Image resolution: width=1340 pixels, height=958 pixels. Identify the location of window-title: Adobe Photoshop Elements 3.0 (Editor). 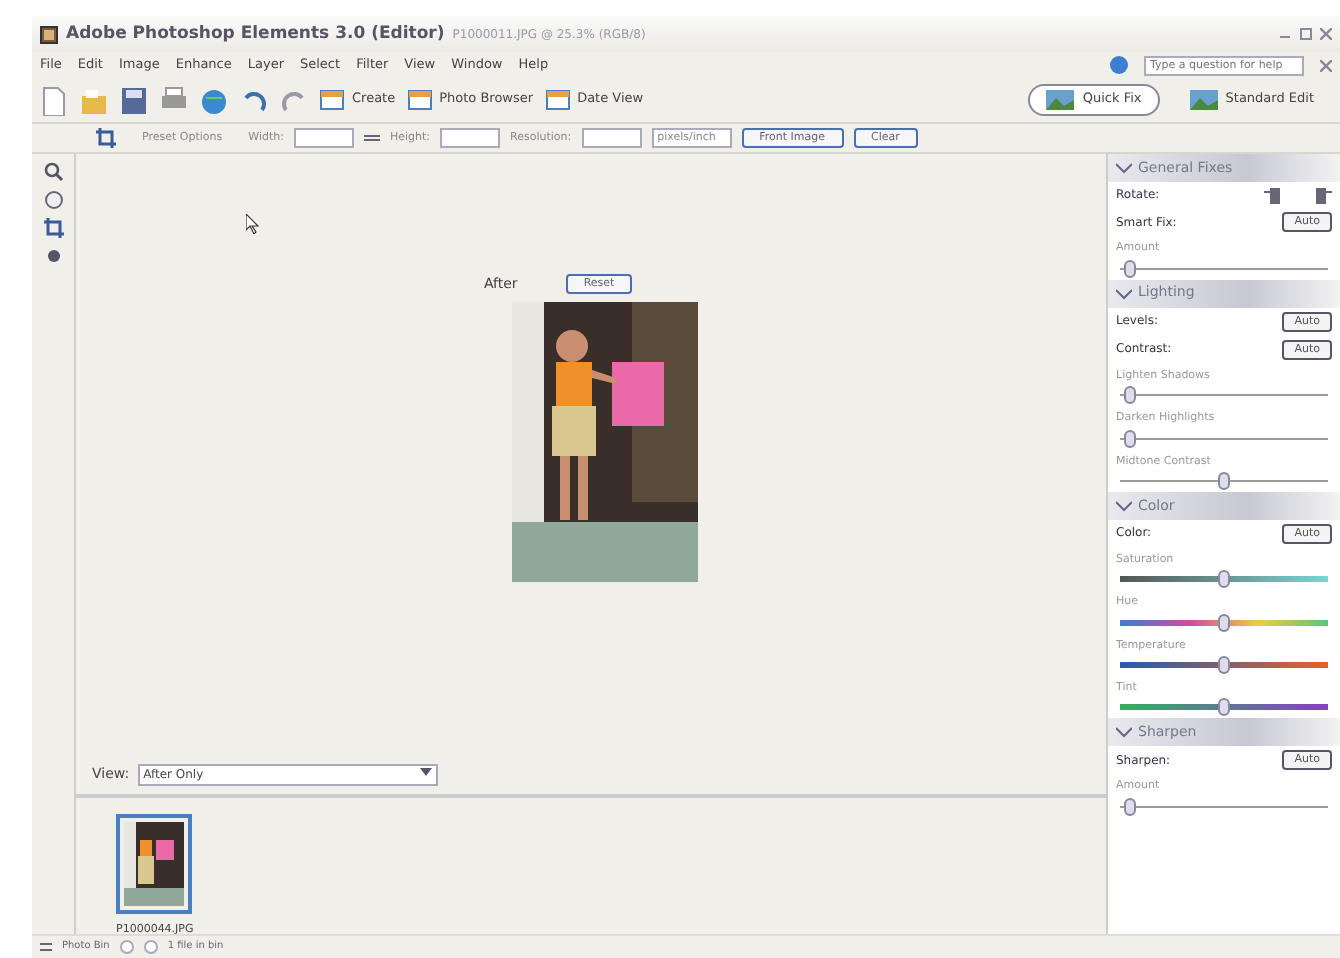
(255, 34).